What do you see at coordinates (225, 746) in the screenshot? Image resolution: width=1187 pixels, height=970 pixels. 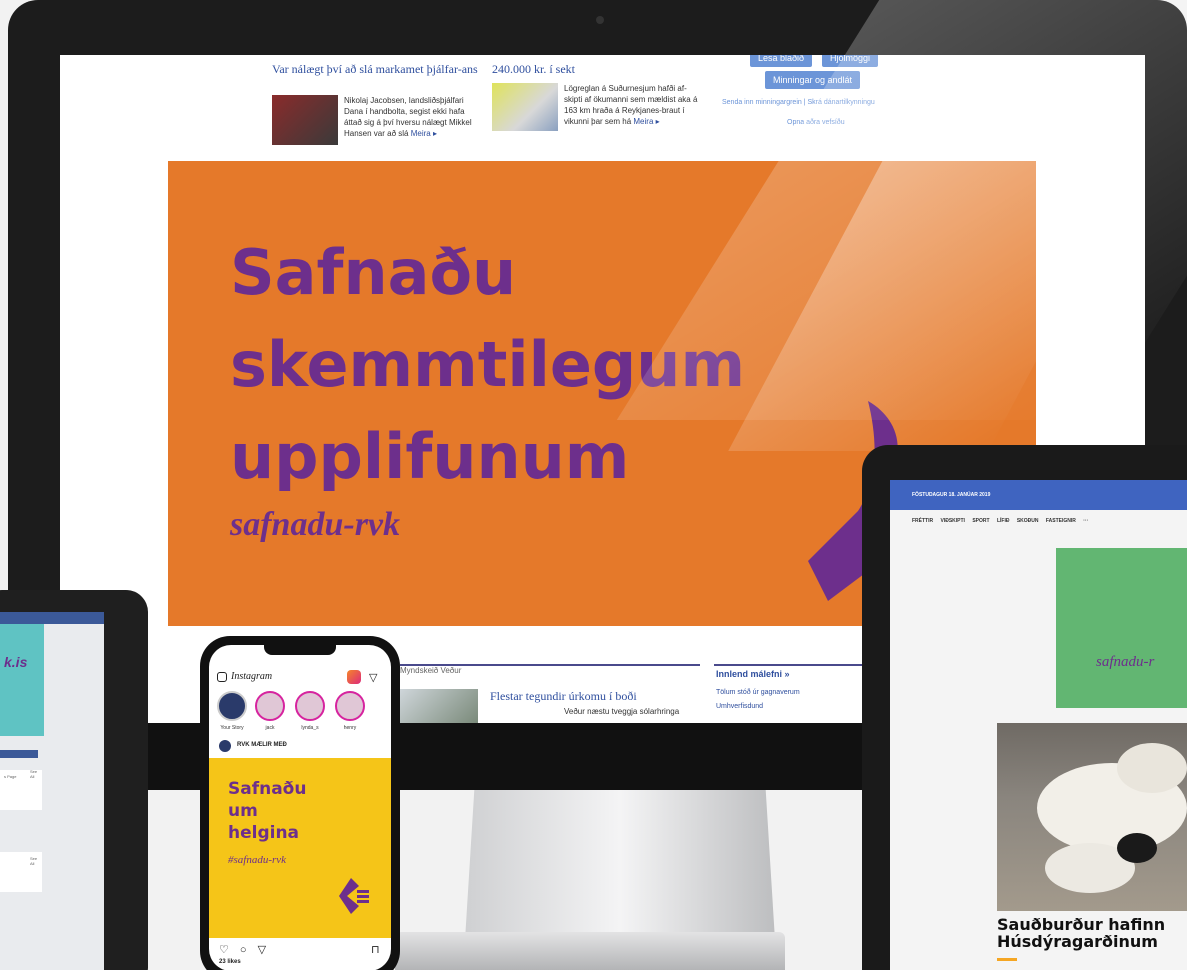 I see `post-avatar` at bounding box center [225, 746].